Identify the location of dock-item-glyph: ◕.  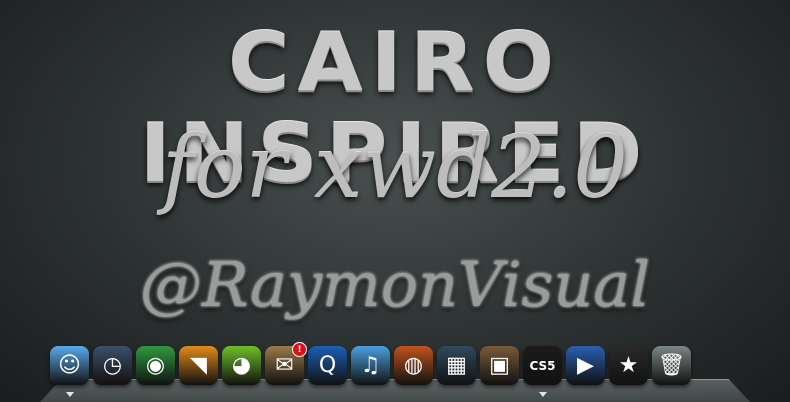
(241, 365).